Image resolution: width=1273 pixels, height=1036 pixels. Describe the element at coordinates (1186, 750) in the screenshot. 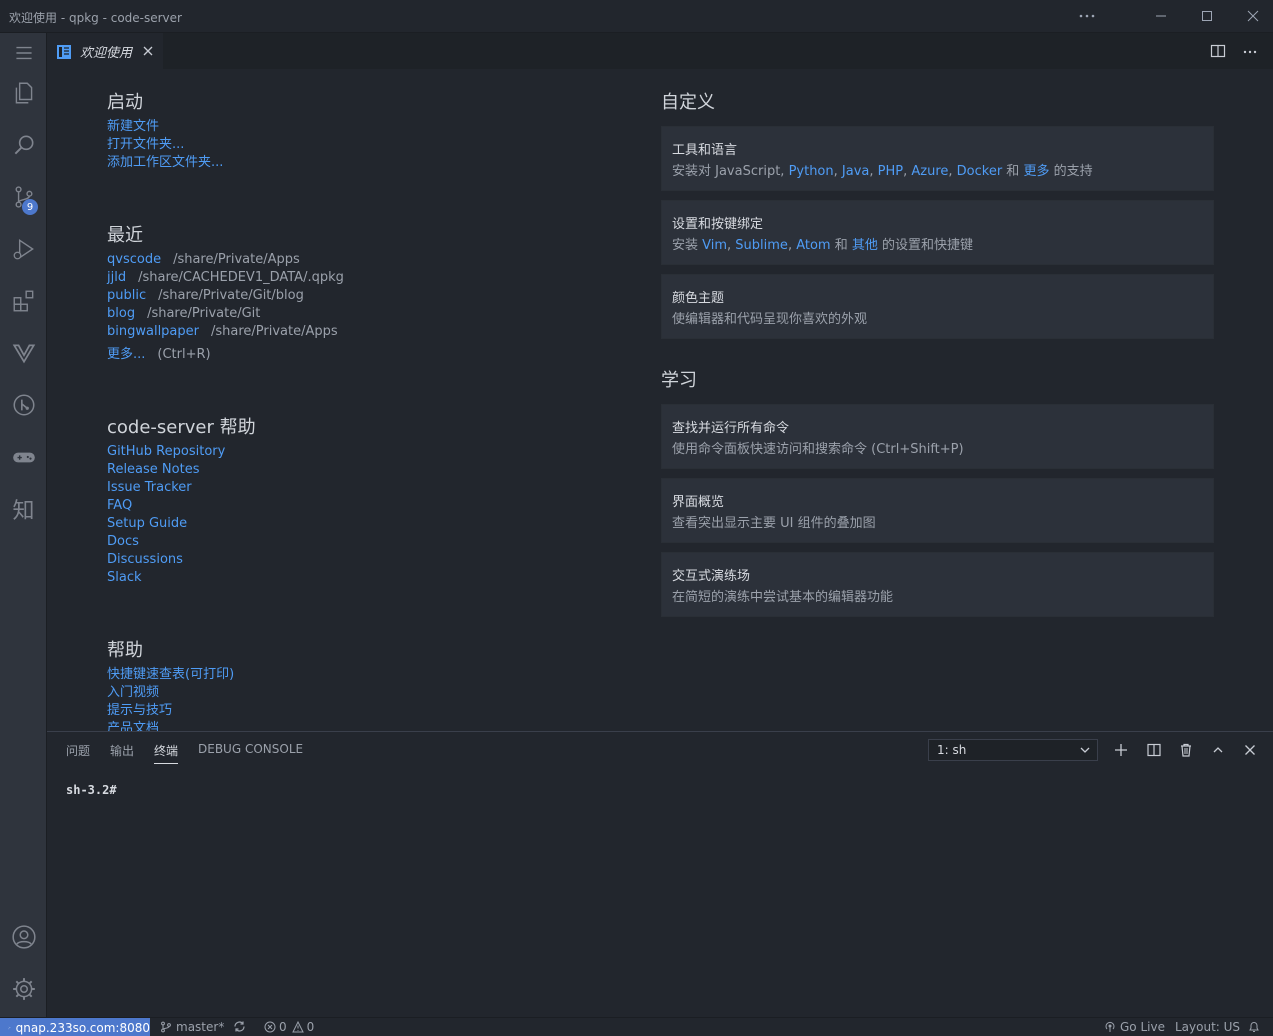

I see `trash-icon` at that location.